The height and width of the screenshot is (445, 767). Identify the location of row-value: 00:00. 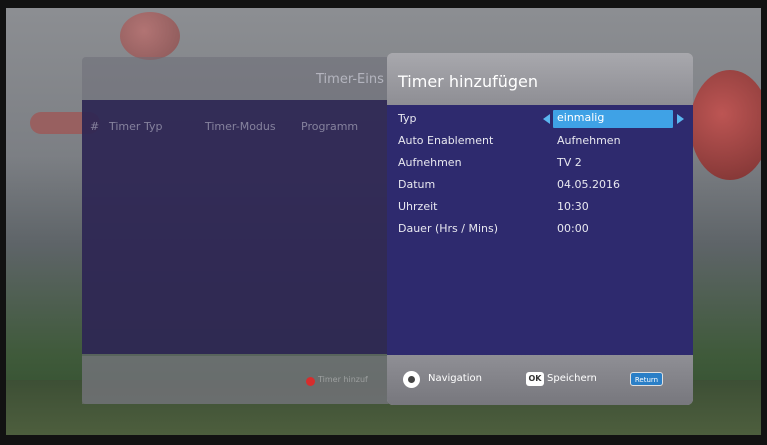
(573, 228).